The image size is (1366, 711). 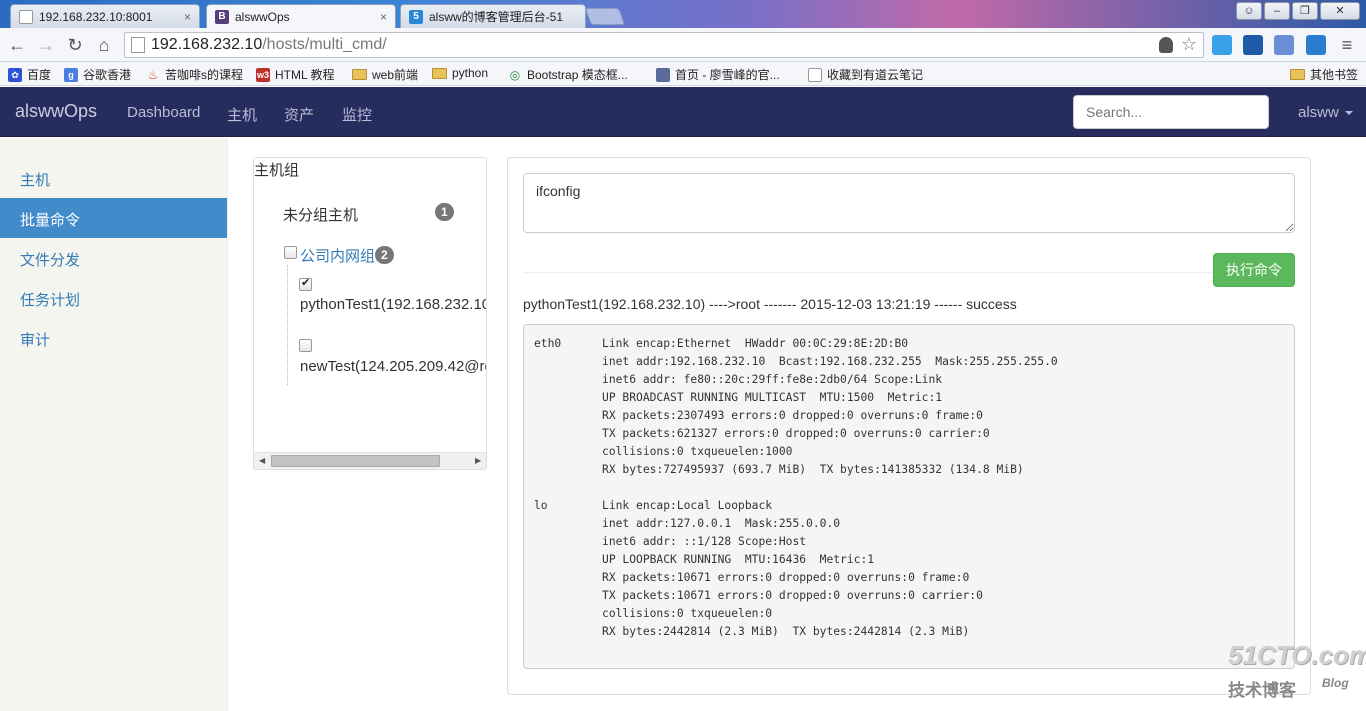 I want to click on new-tab-button, so click(x=605, y=16).